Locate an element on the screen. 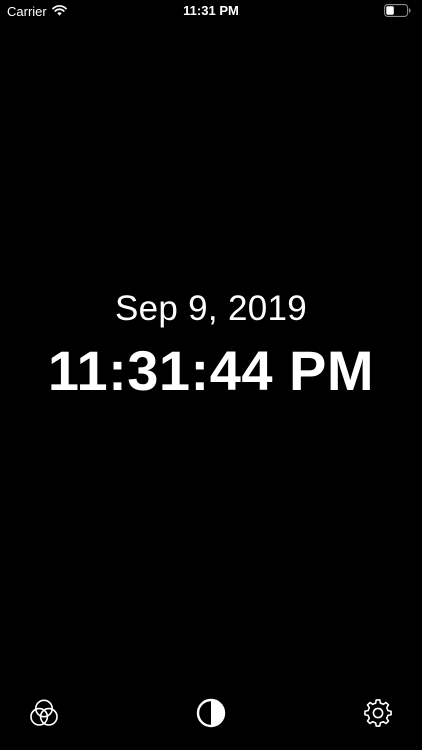 This screenshot has width=422, height=750. contrast-icon is located at coordinates (211, 715).